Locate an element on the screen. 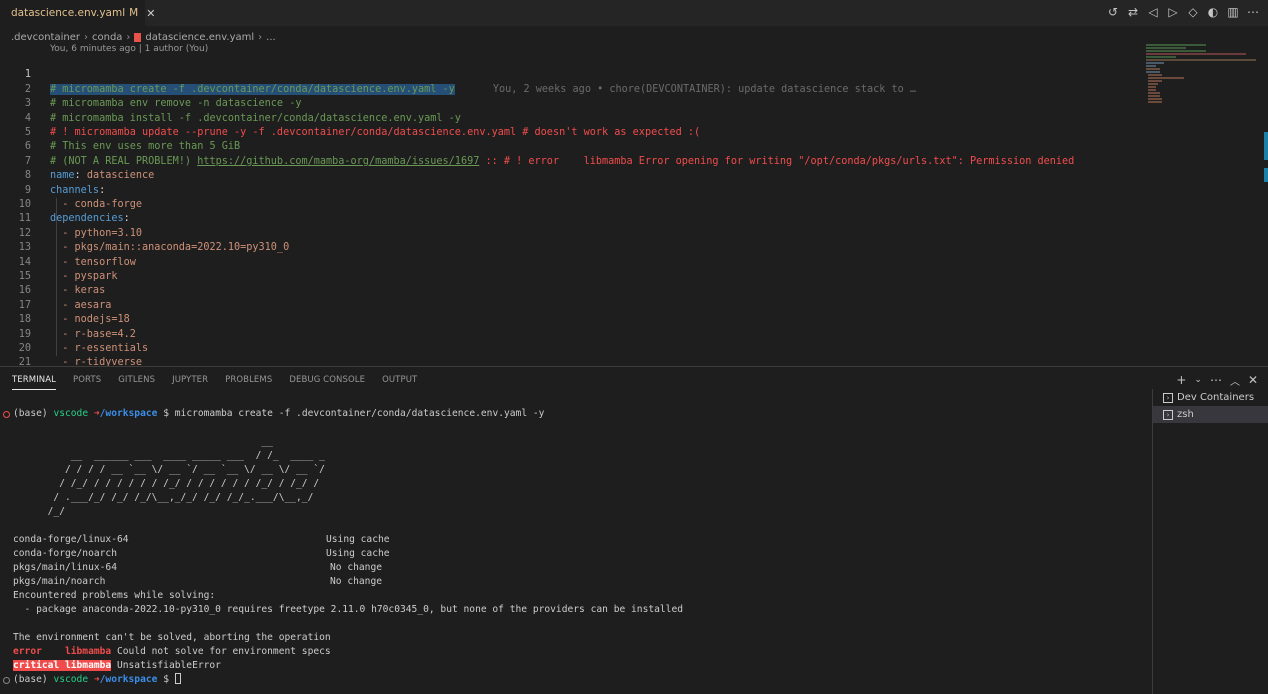 This screenshot has height=694, width=1268. code-line: 7 name: datascience is located at coordinates (570, 160).